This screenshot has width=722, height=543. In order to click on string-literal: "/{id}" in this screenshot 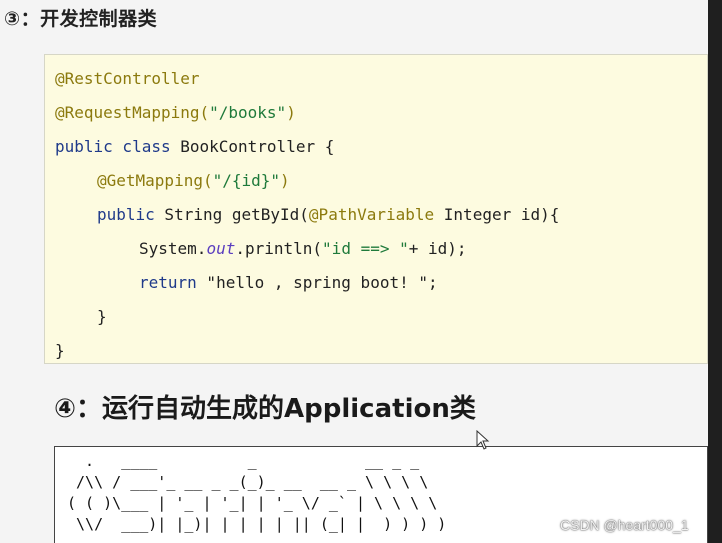, I will do `click(246, 180)`.